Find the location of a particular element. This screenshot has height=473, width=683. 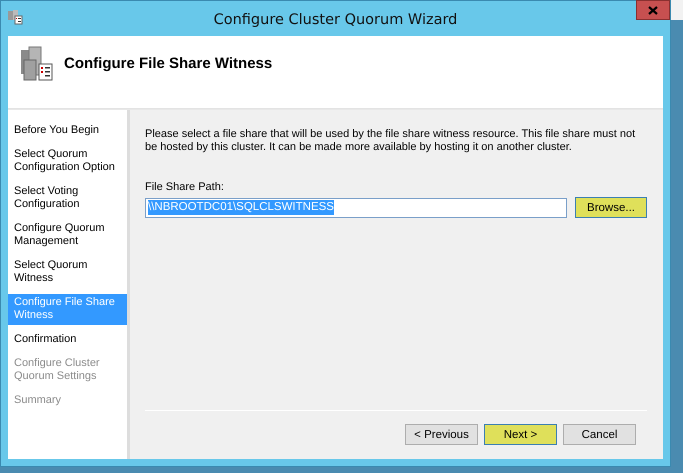

wizard-step: Before You Begin is located at coordinates (67, 131).